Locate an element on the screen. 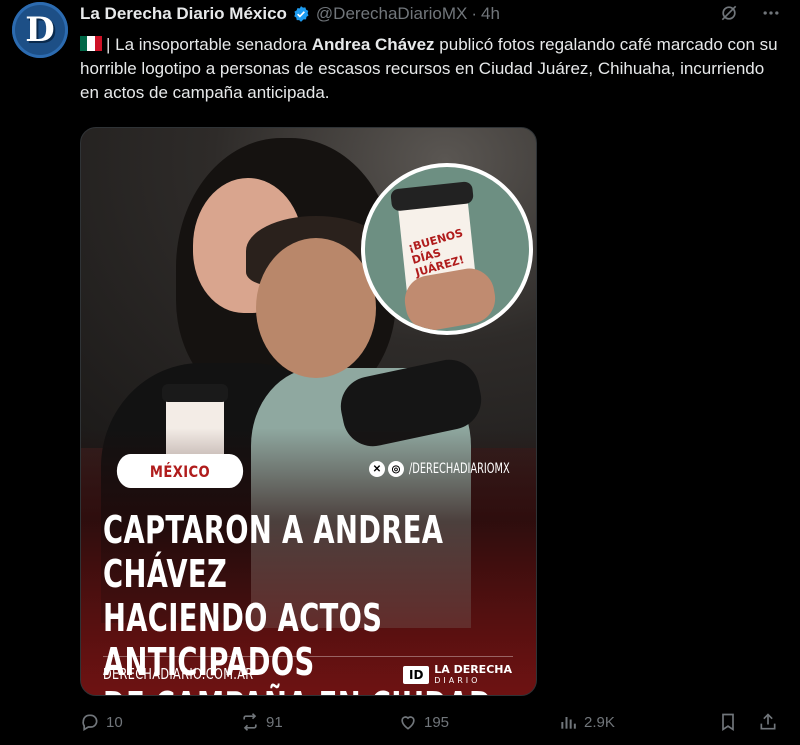 This screenshot has width=800, height=745. cup-closeup-inset: ¡BUENOS DÍAS JUÁREZ! is located at coordinates (447, 249).